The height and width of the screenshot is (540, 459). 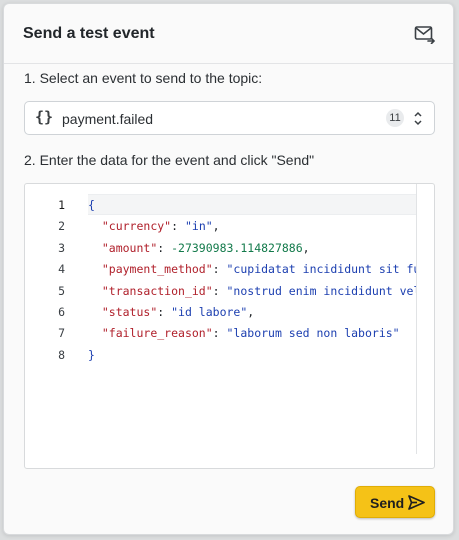 What do you see at coordinates (418, 119) in the screenshot?
I see `chevron-updown-icon` at bounding box center [418, 119].